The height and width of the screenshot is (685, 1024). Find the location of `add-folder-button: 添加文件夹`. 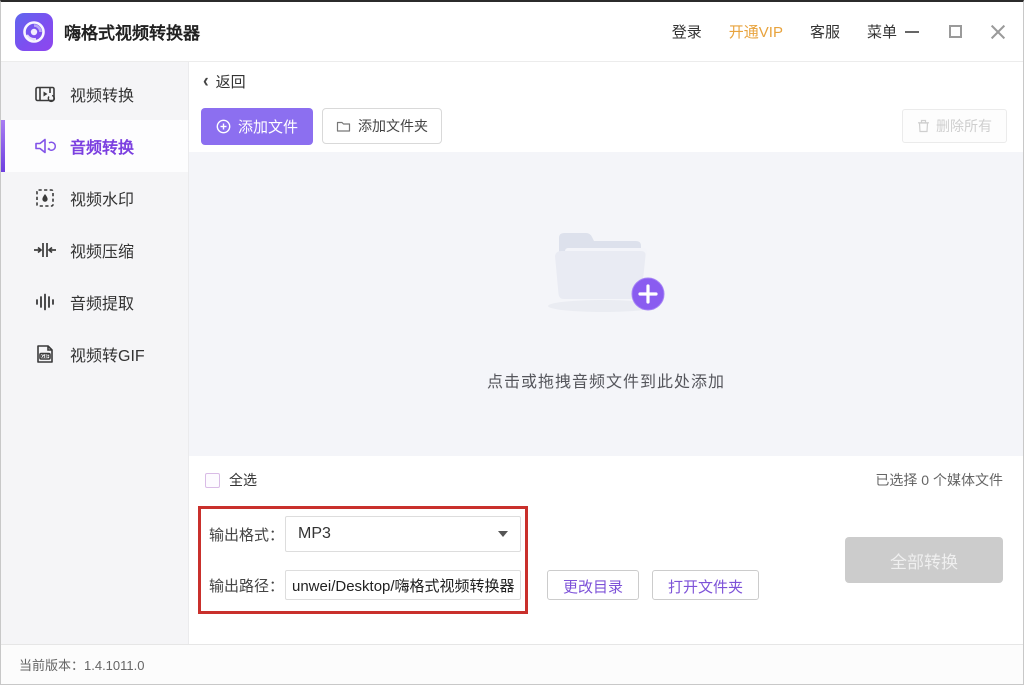

add-folder-button: 添加文件夹 is located at coordinates (382, 126).